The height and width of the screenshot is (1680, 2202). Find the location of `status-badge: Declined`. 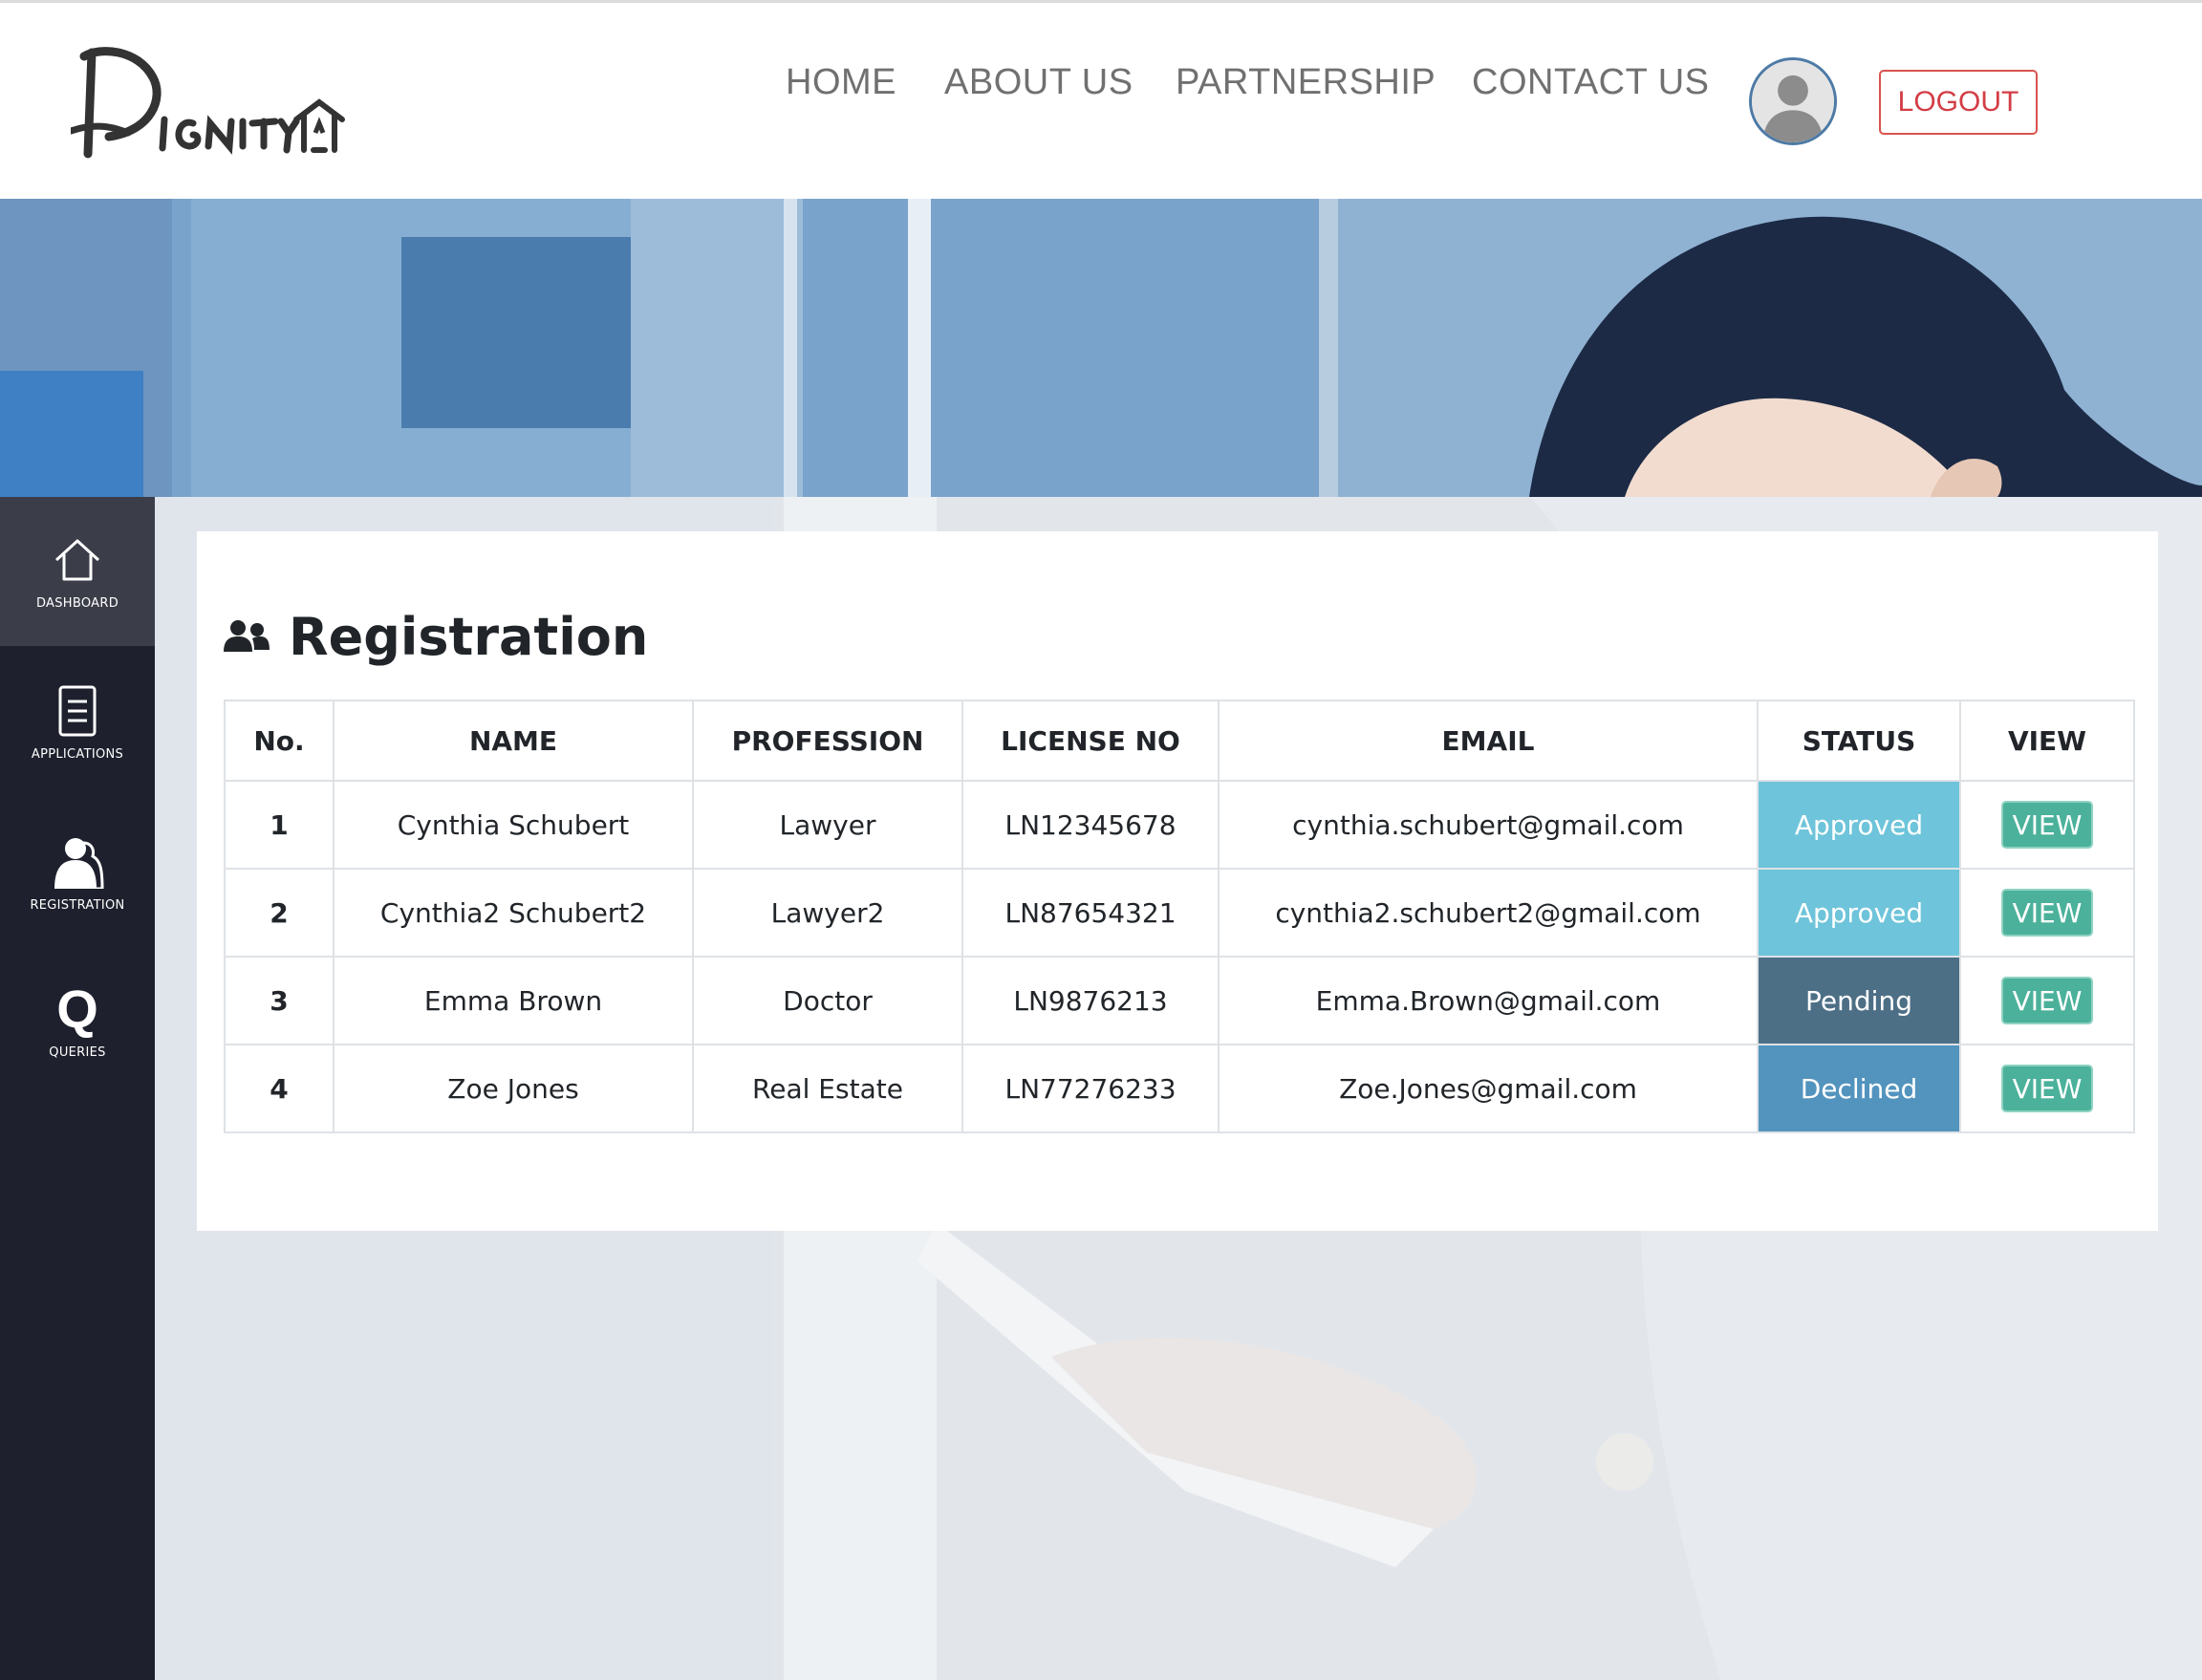

status-badge: Declined is located at coordinates (1859, 1089).